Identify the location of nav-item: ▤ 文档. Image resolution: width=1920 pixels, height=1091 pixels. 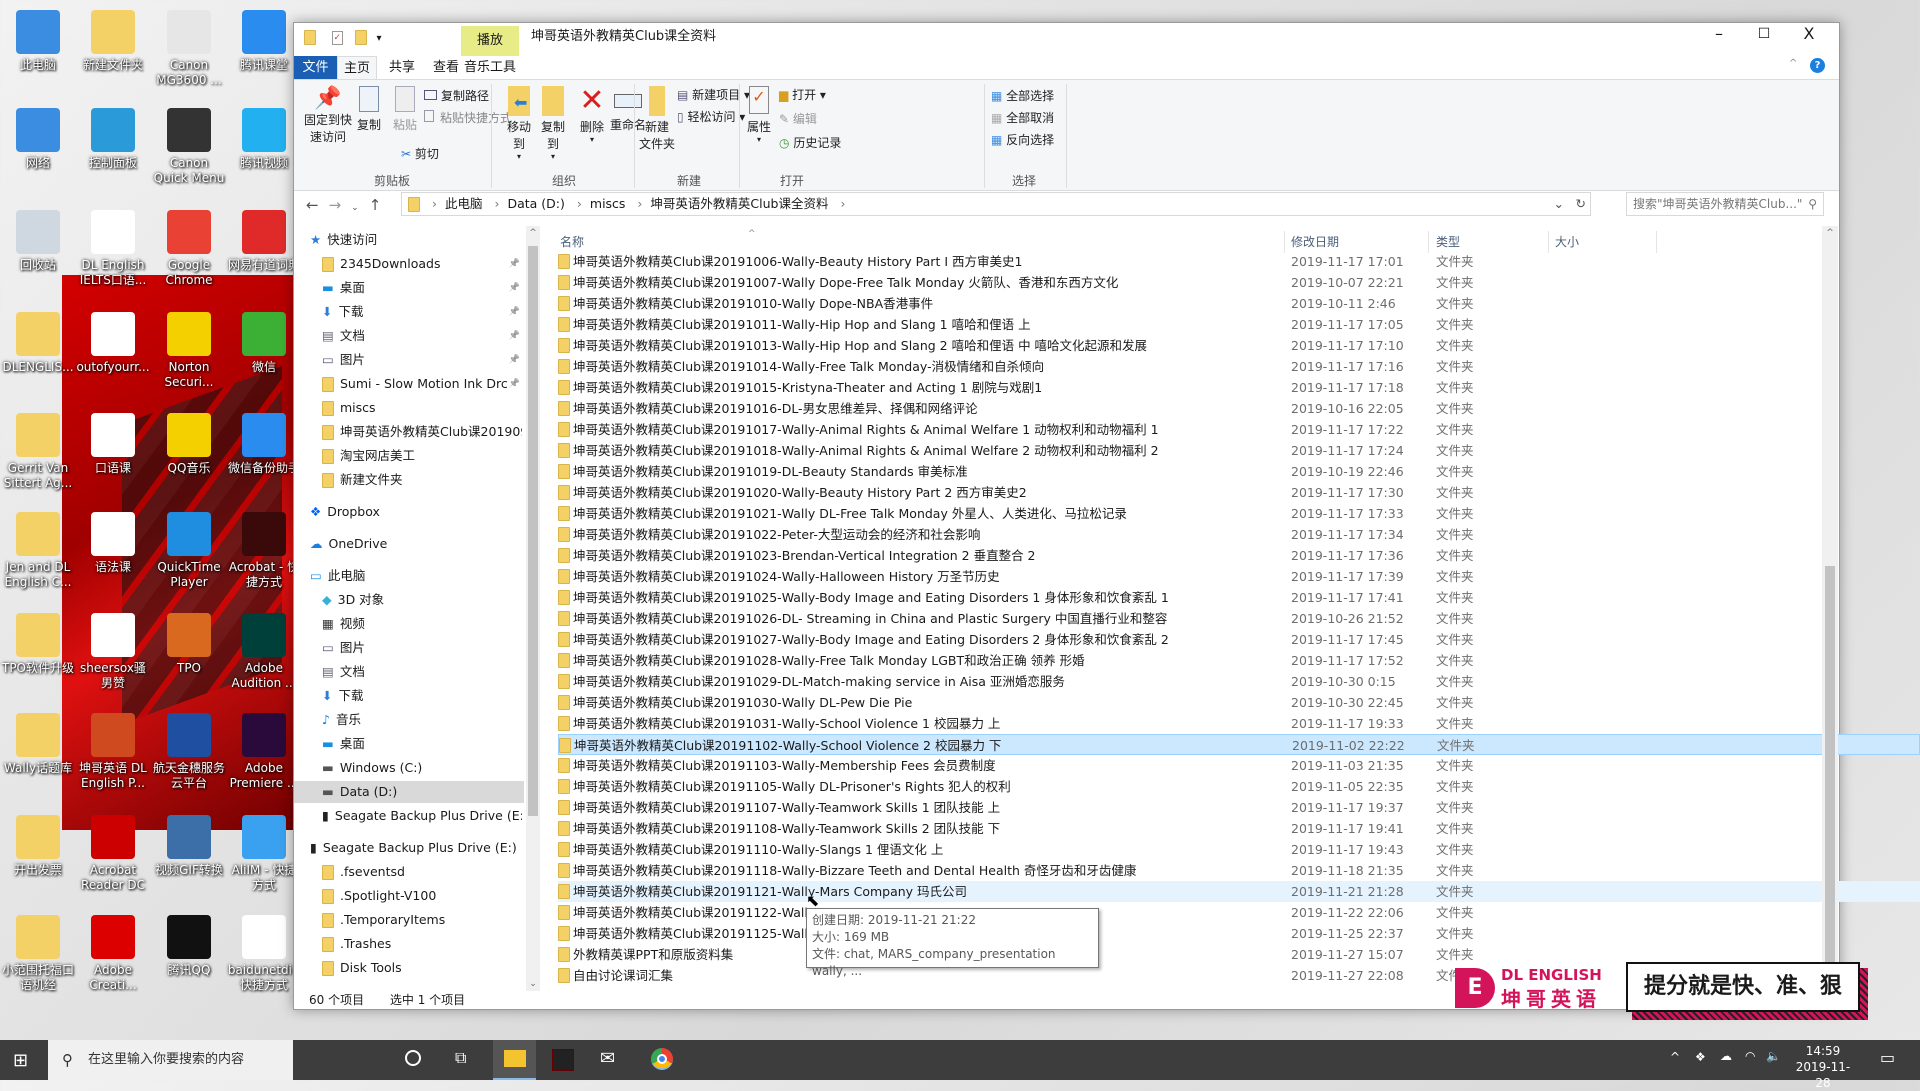
(422, 672).